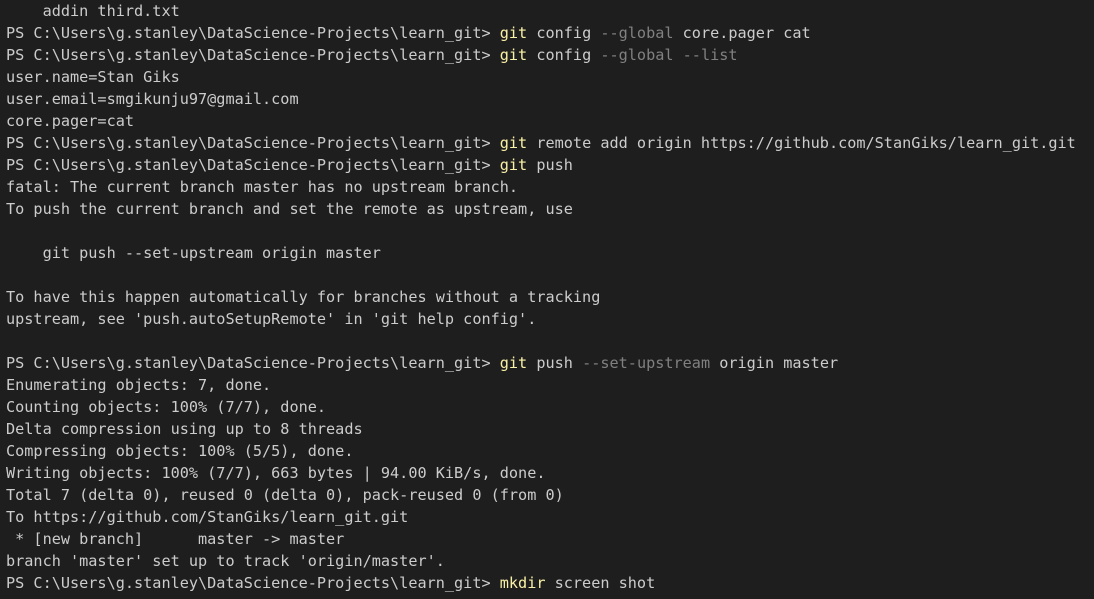  What do you see at coordinates (139, 385) in the screenshot?
I see `output-line: Enumerating objects: 7, done.` at bounding box center [139, 385].